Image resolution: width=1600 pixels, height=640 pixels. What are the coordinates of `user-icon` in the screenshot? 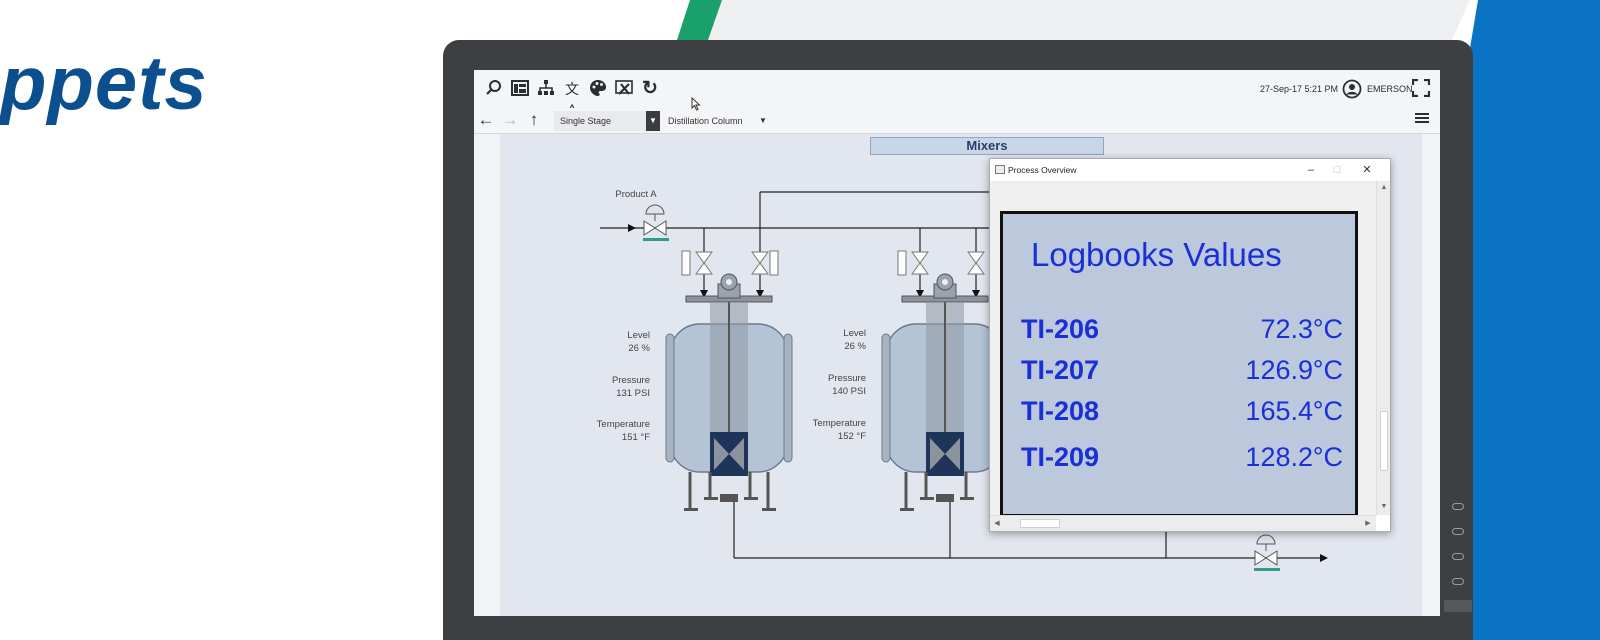 It's located at (1352, 89).